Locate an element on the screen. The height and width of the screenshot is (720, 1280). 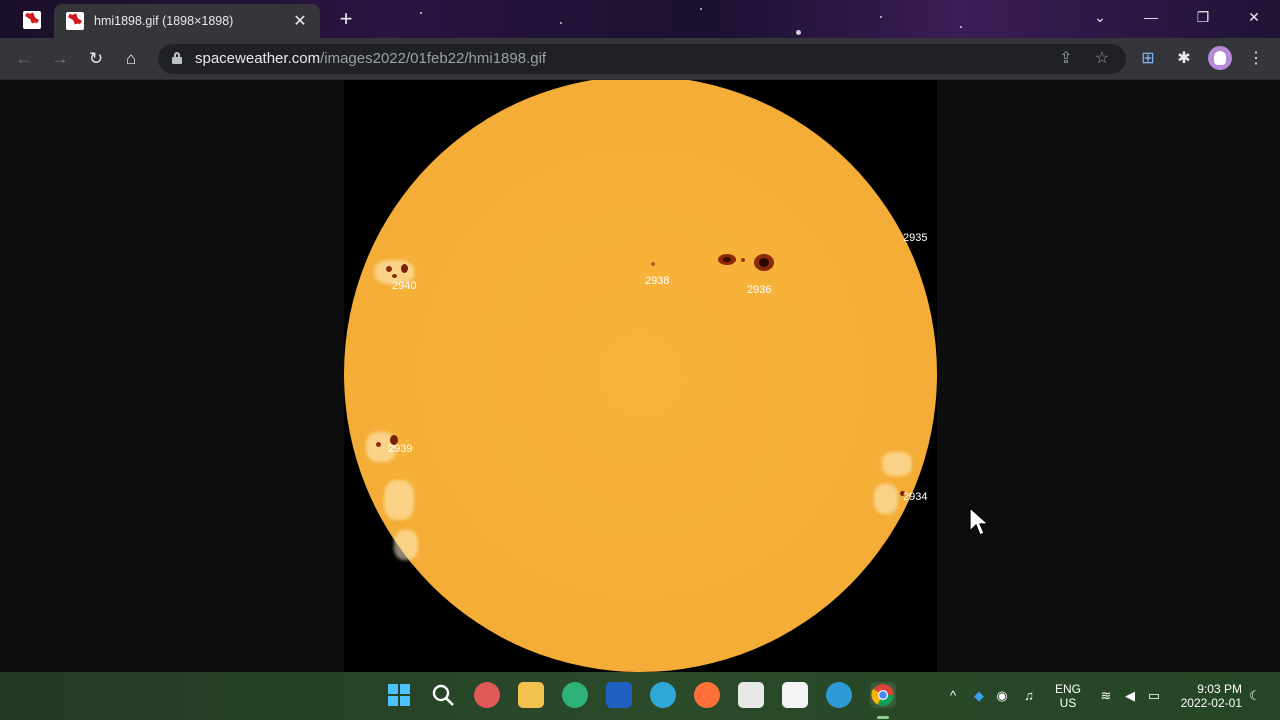
tab-pinned is located at coordinates (32, 20).